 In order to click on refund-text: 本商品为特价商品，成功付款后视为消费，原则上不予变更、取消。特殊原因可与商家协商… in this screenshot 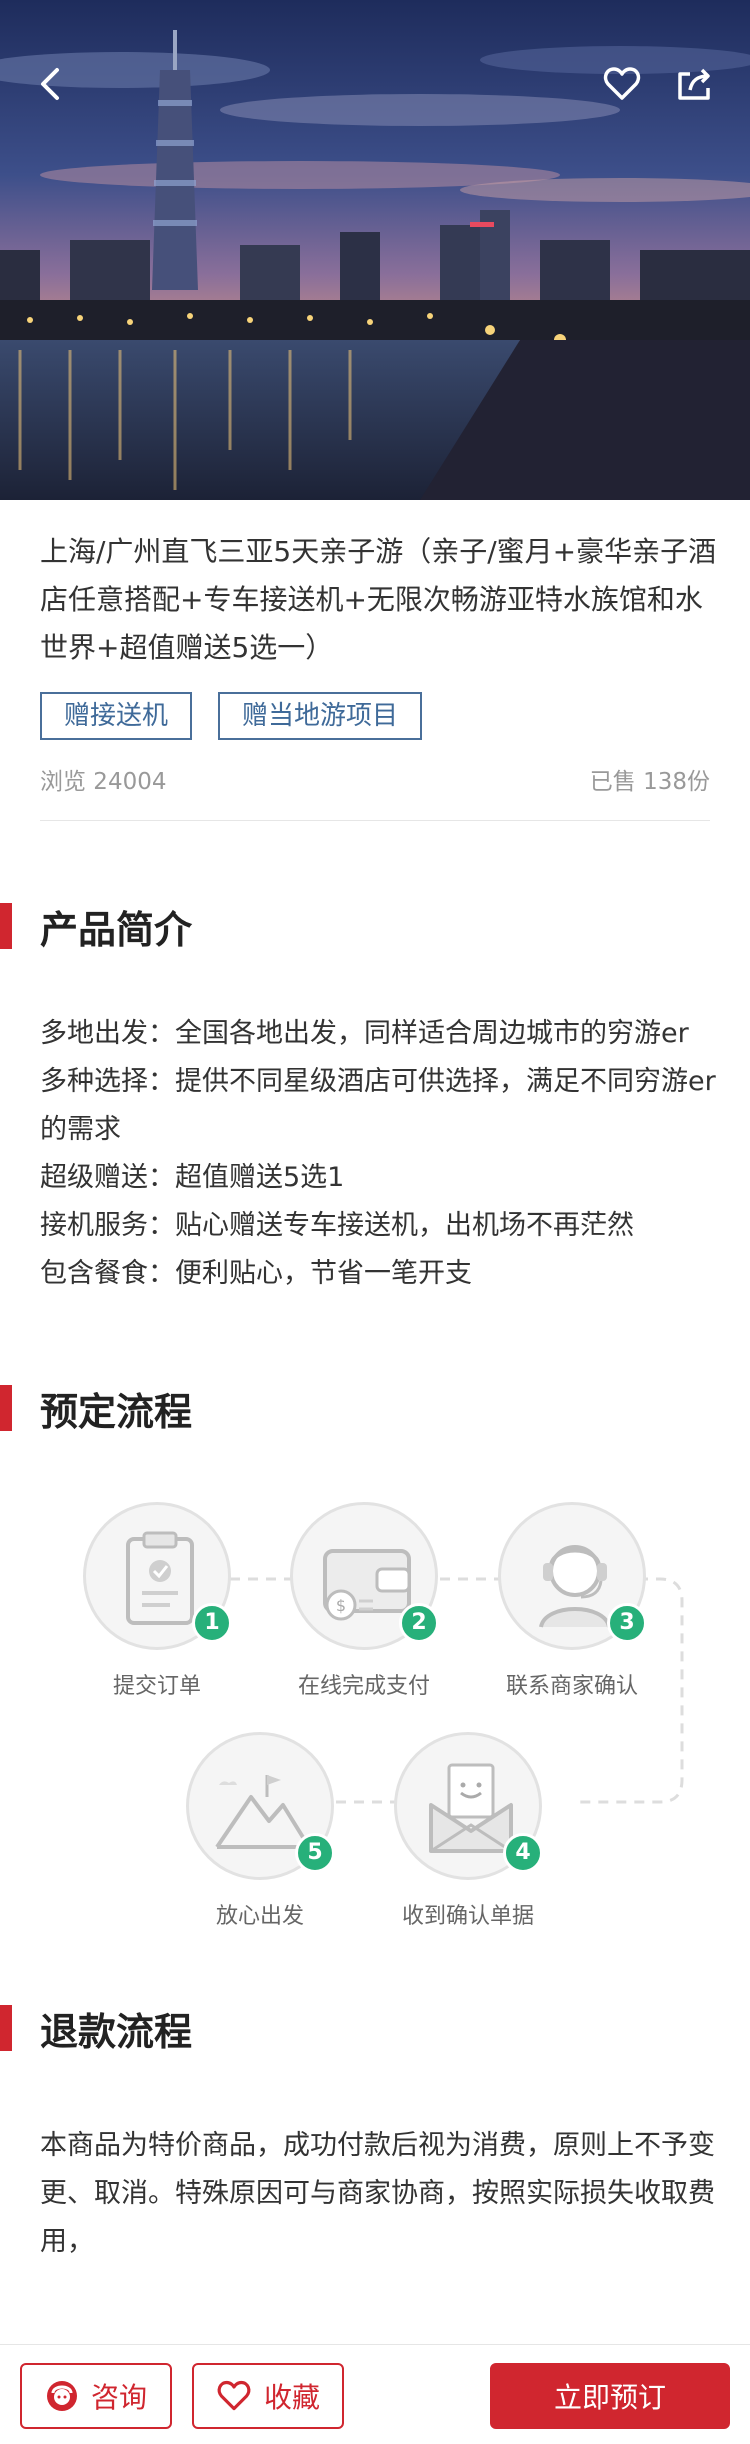, I will do `click(377, 2193)`.